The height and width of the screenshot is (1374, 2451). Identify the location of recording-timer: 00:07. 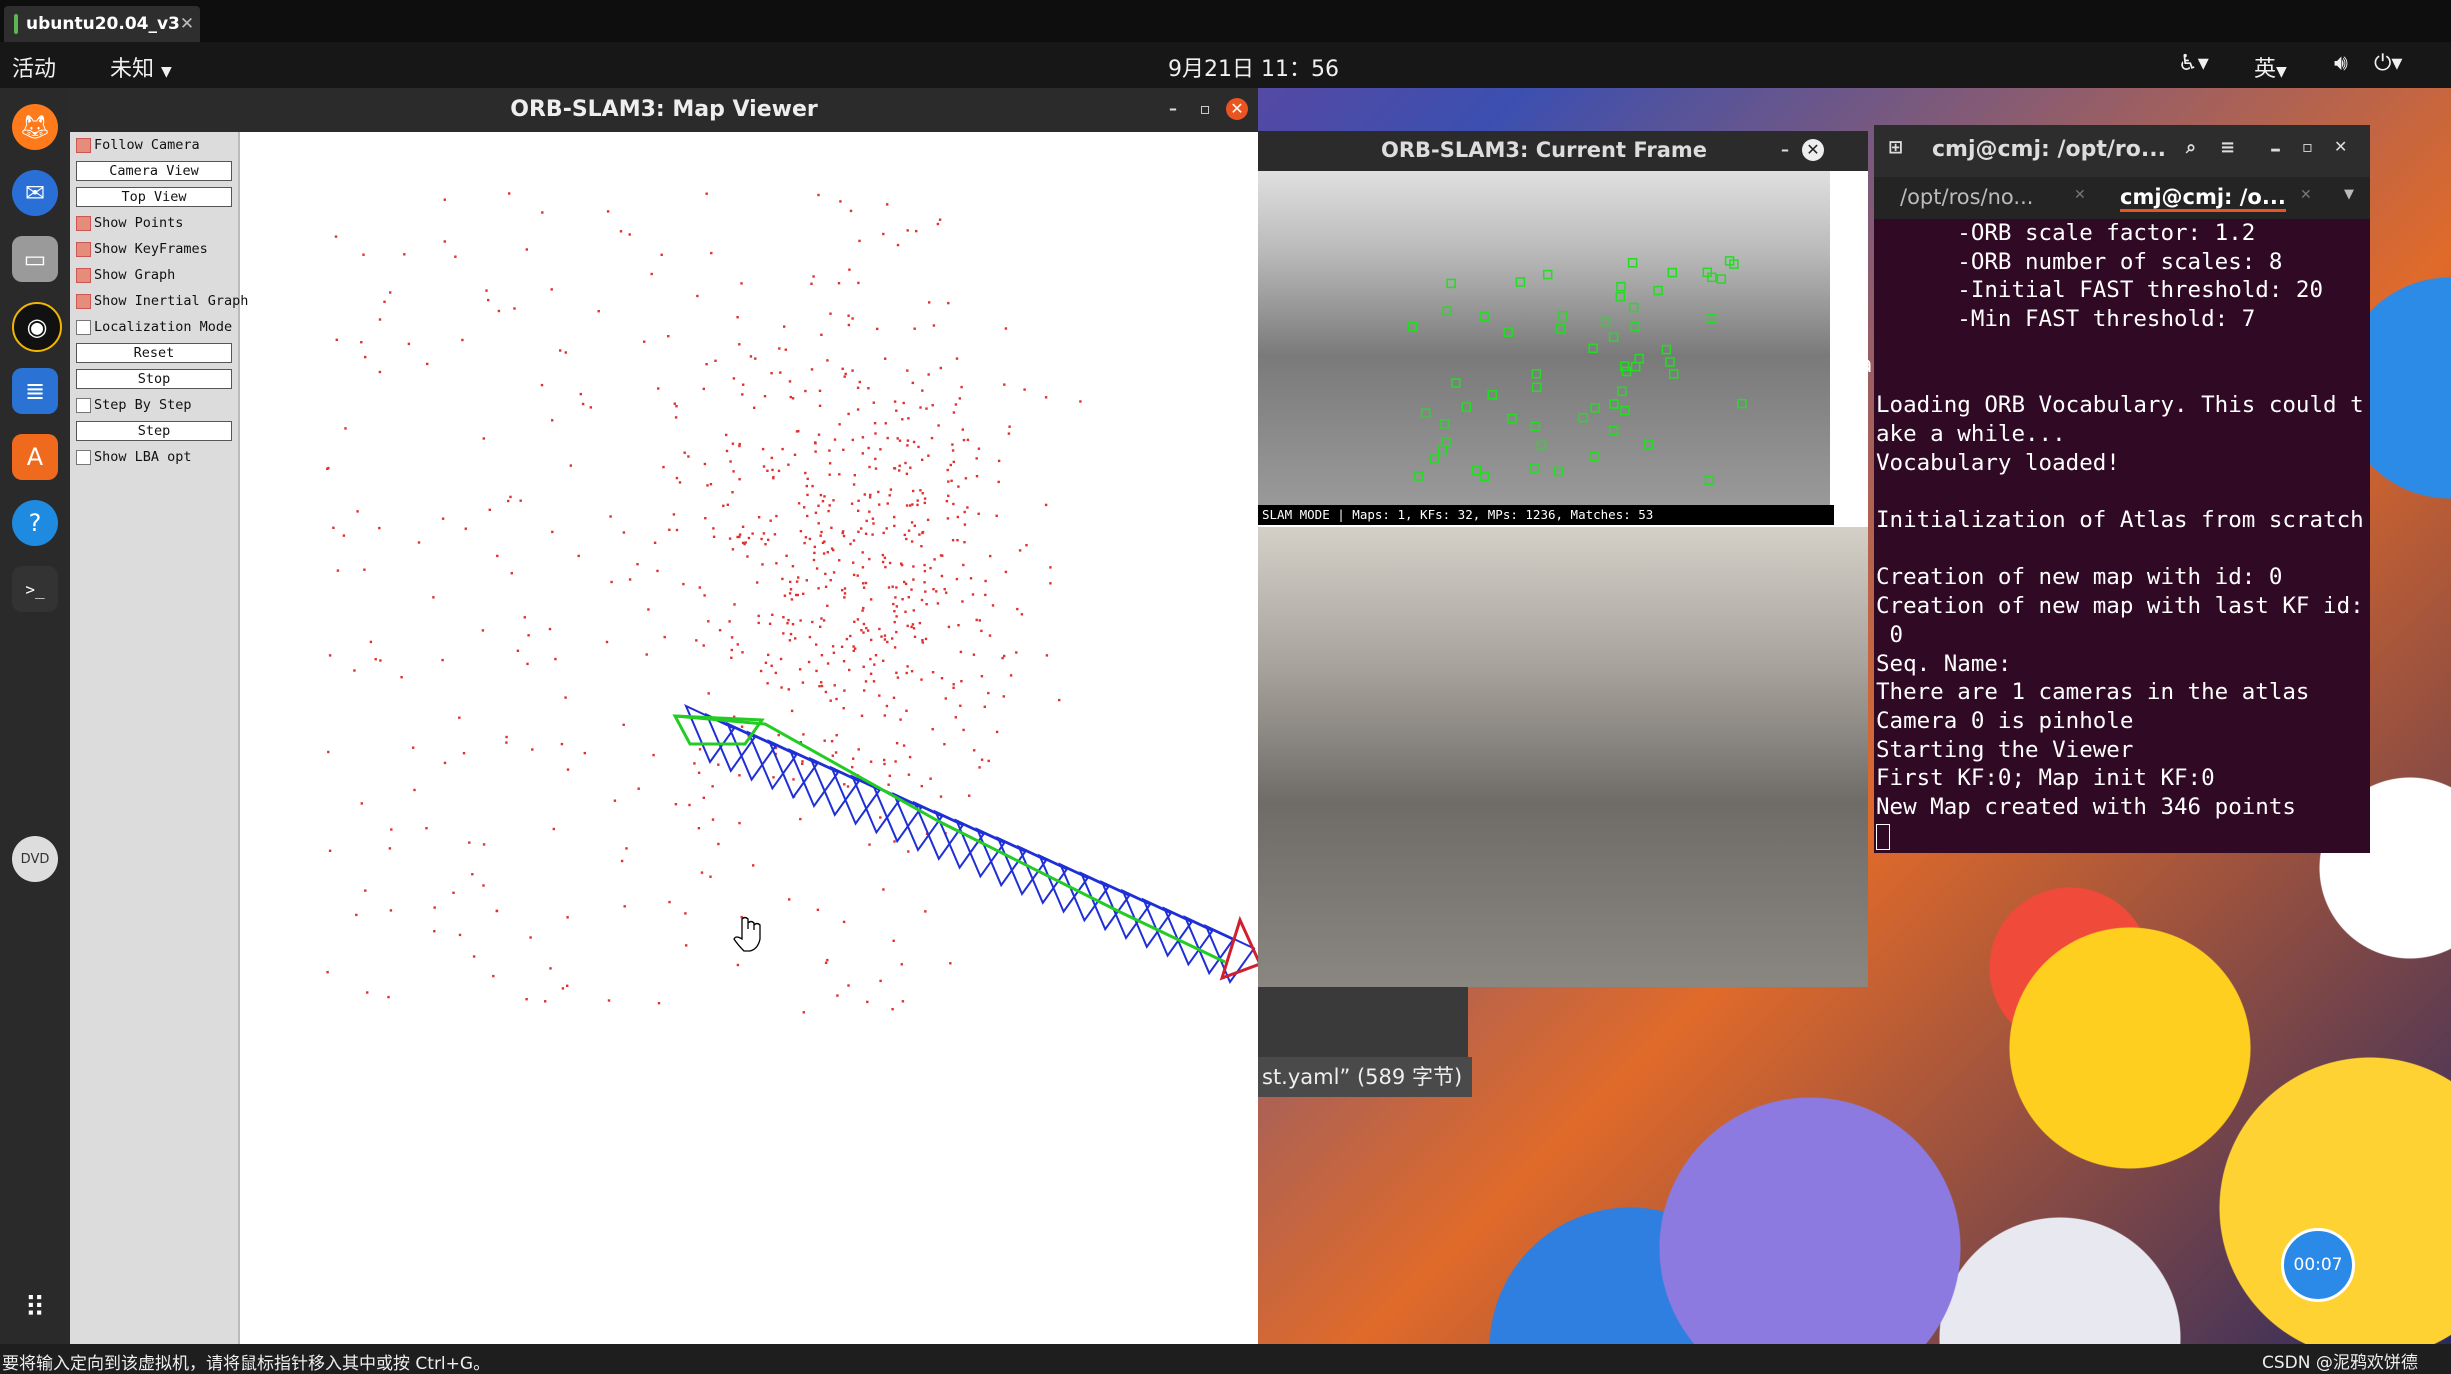
(2318, 1265).